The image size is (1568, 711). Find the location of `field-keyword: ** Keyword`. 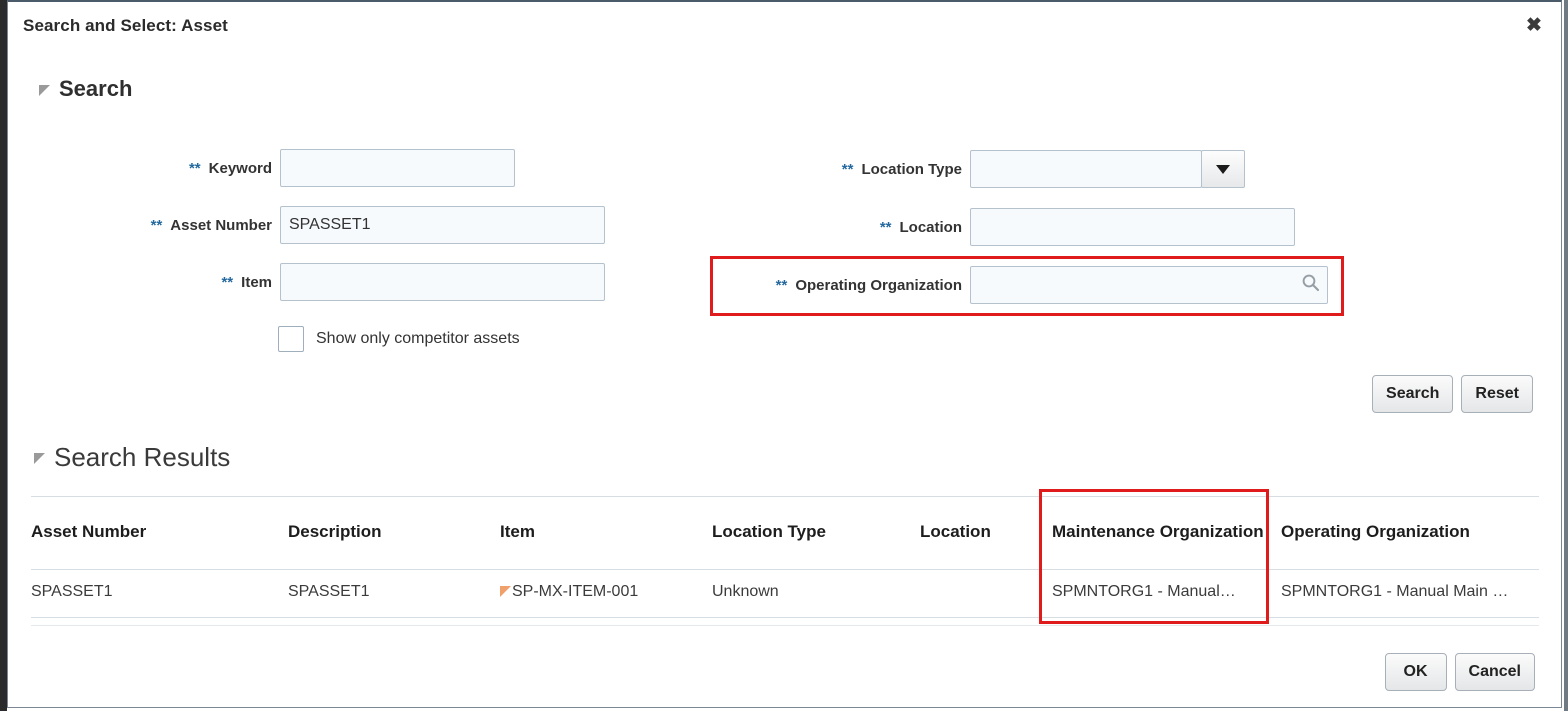

field-keyword: ** Keyword is located at coordinates (337, 168).